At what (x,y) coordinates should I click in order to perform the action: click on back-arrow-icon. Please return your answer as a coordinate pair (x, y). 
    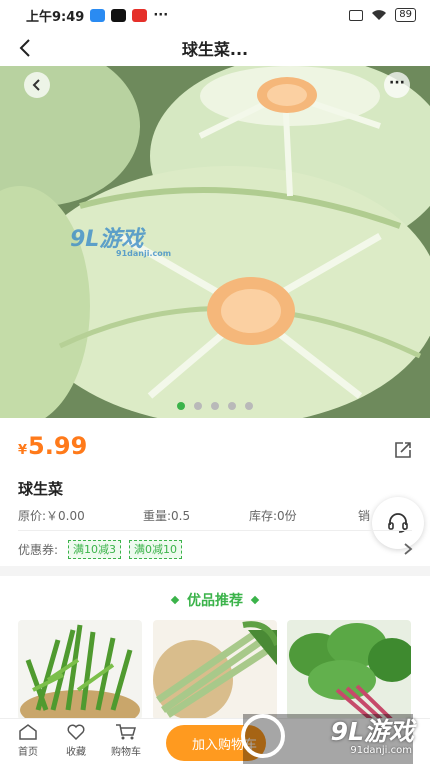
    Looking at the image, I should click on (26, 48).